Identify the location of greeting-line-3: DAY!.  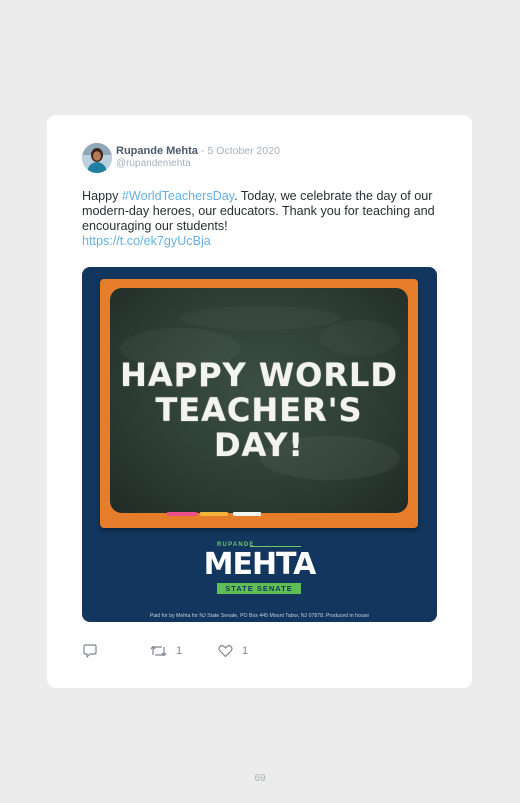
(259, 445).